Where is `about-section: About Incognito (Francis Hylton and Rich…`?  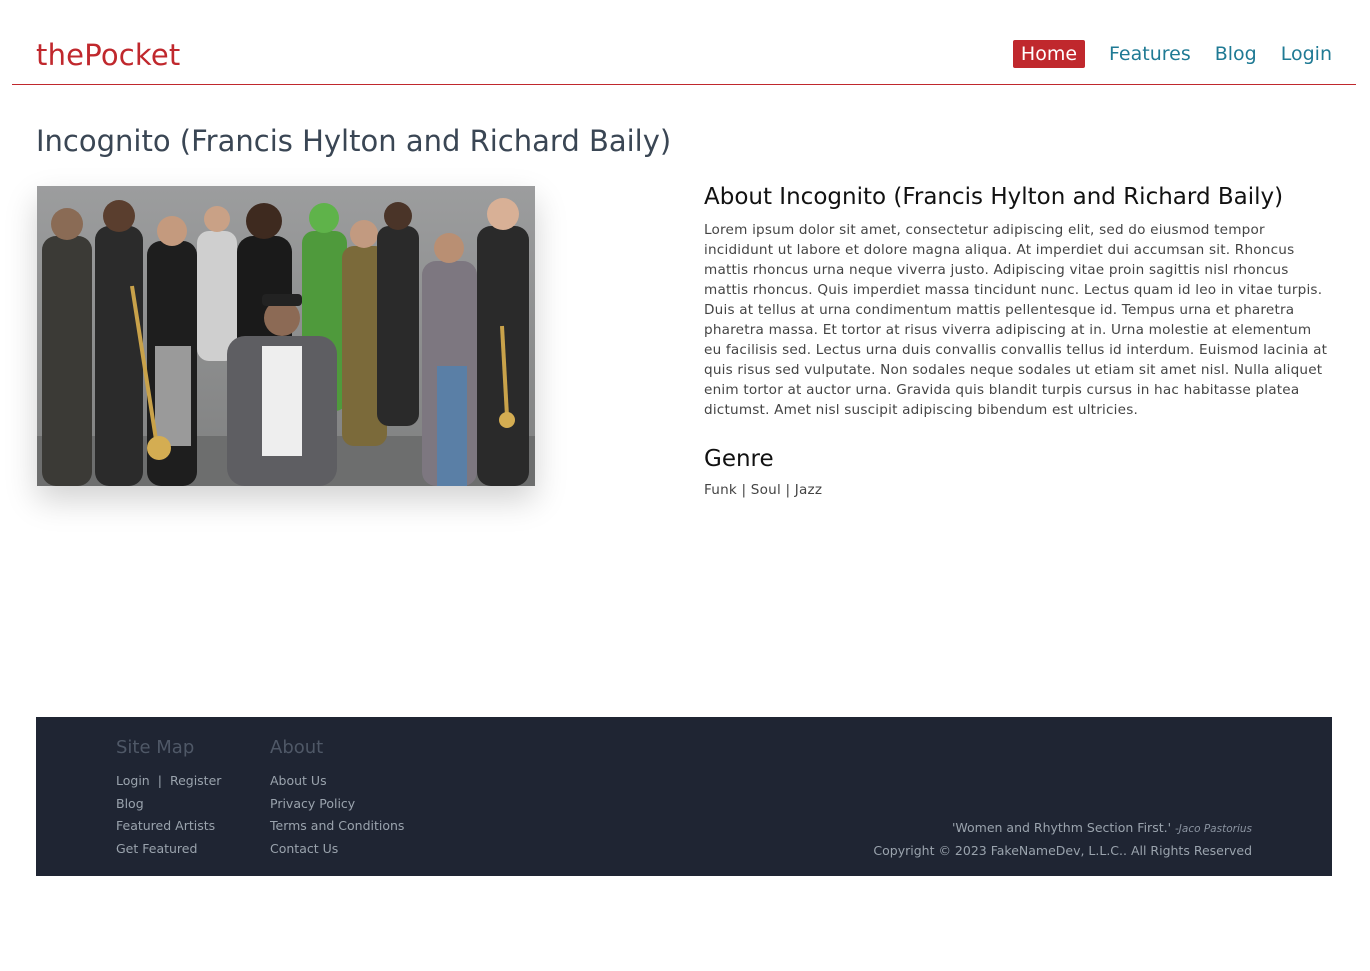 about-section: About Incognito (Francis Hylton and Rich… is located at coordinates (1018, 341).